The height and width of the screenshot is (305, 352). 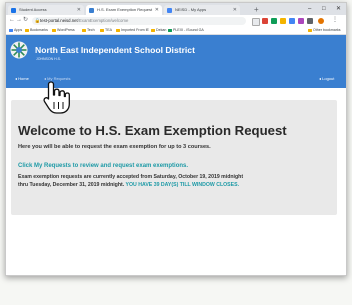 What do you see at coordinates (33, 9) in the screenshot?
I see `tab-title: Student Access` at bounding box center [33, 9].